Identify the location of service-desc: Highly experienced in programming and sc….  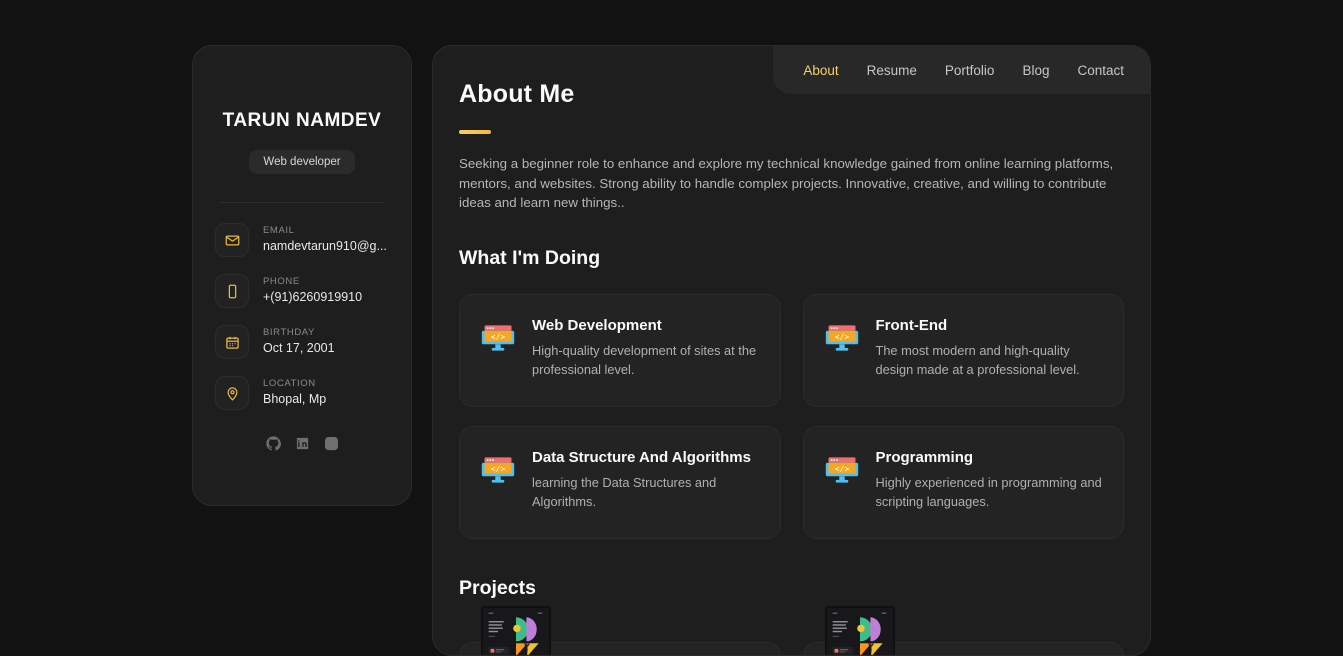
(988, 492).